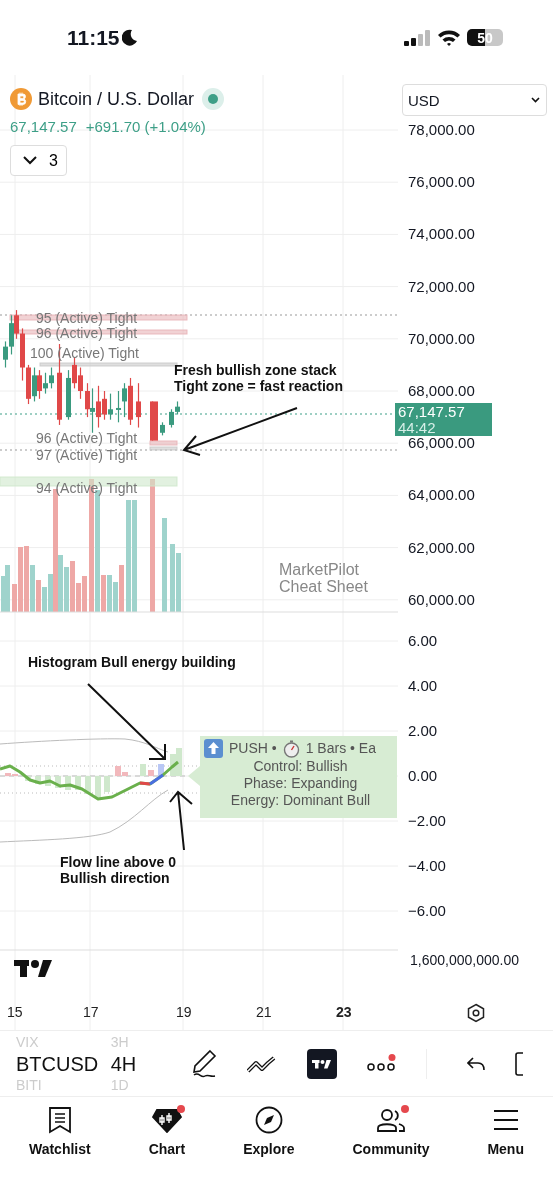 This screenshot has height=1200, width=553. What do you see at coordinates (464, 960) in the screenshot?
I see `volume-axis-label: 1,600,000,000.00` at bounding box center [464, 960].